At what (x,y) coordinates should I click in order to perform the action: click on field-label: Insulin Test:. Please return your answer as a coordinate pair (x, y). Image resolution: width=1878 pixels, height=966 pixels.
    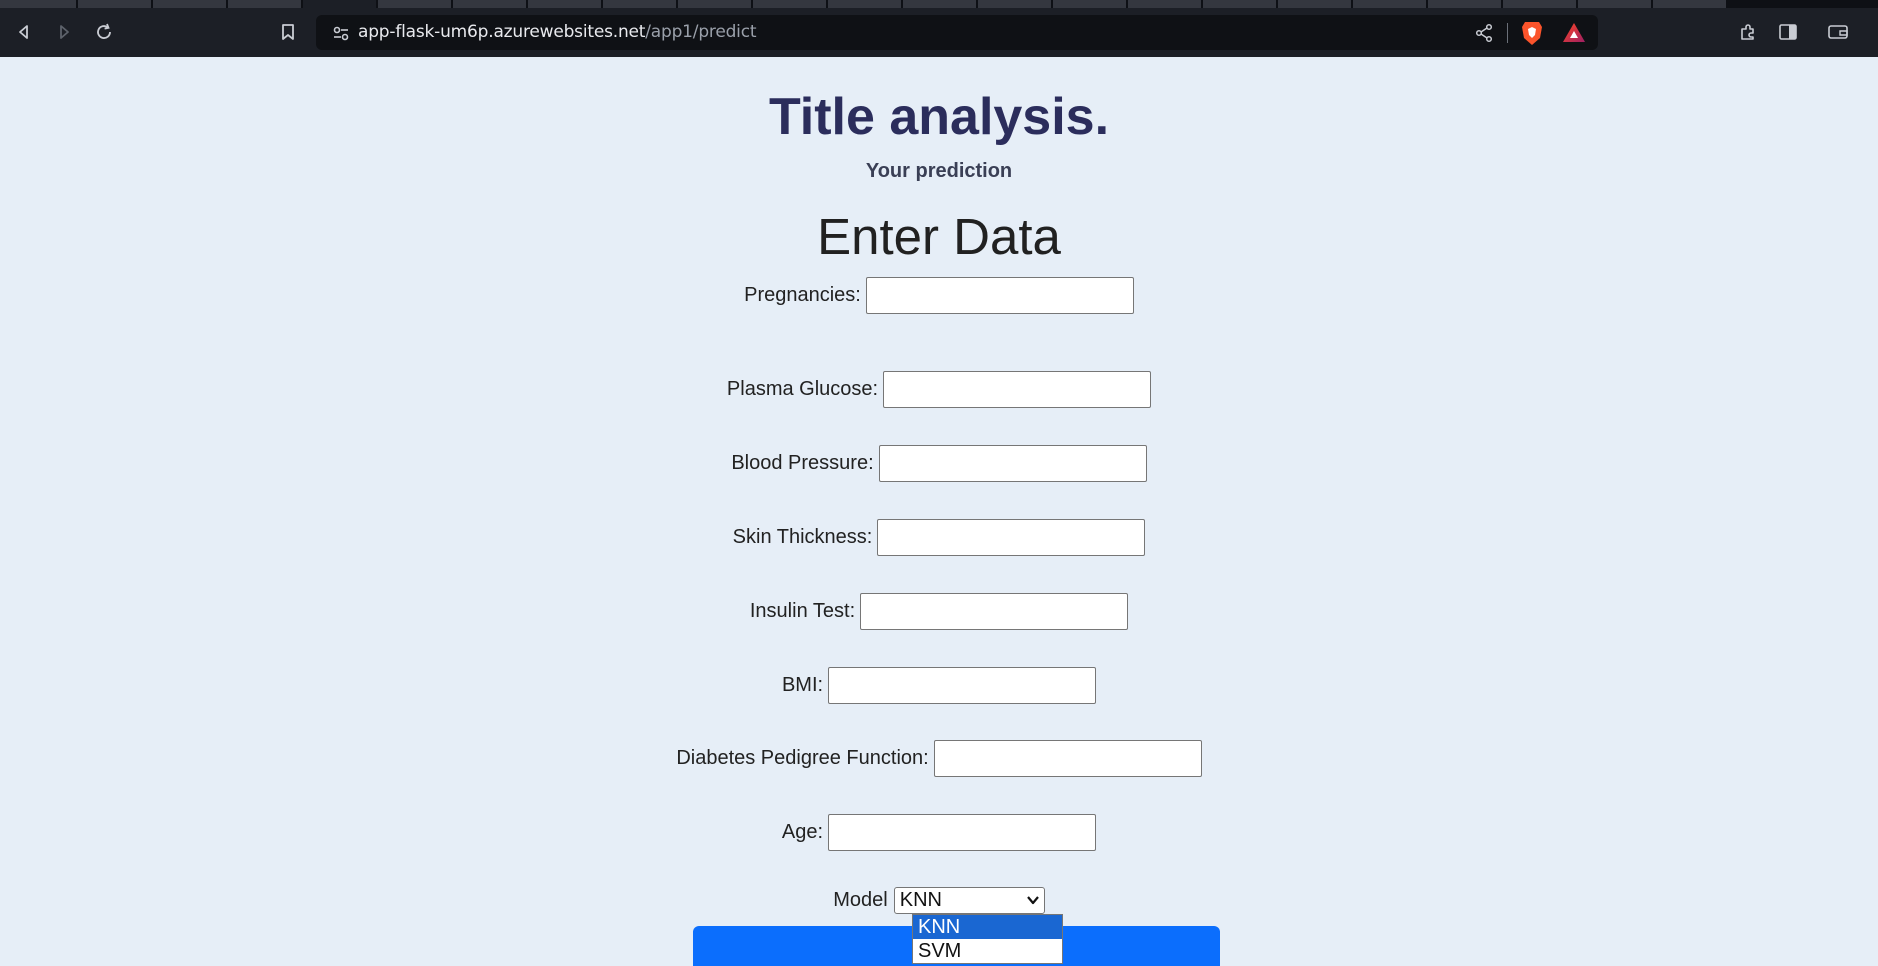
    Looking at the image, I should click on (802, 610).